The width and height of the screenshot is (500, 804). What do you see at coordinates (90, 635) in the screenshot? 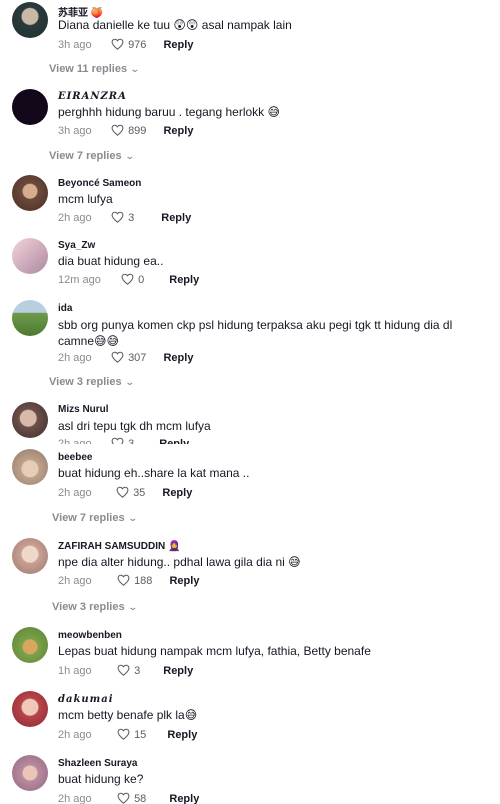
I see `comment-username: meowbenben` at bounding box center [90, 635].